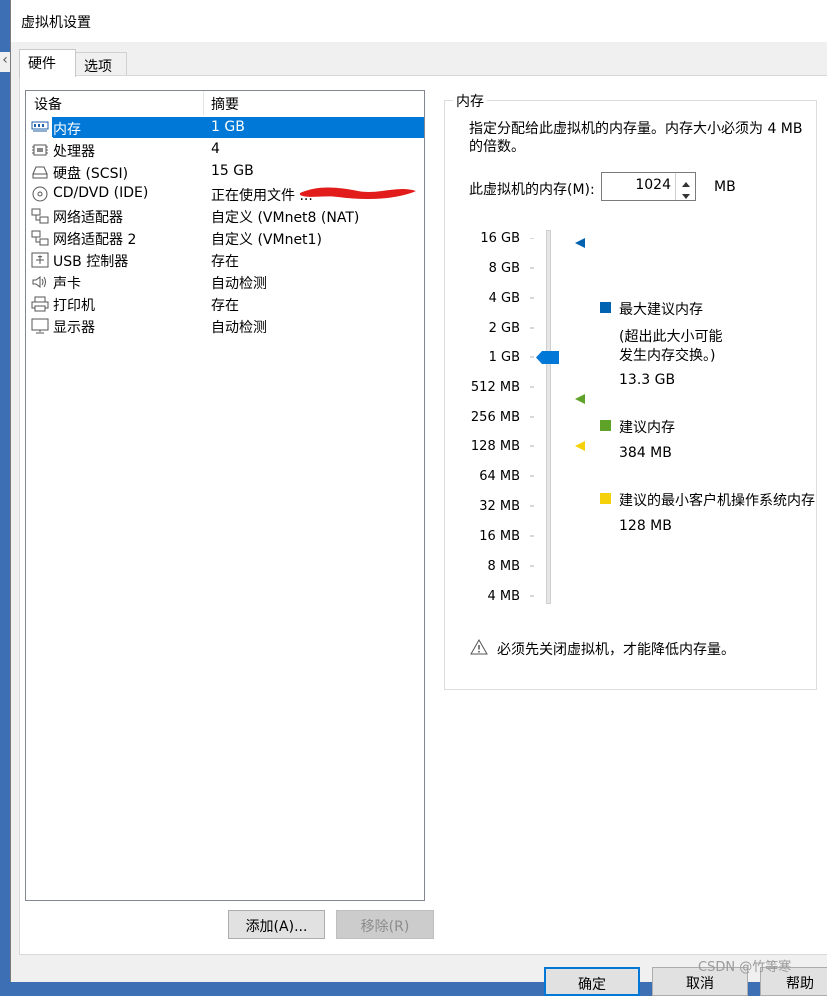 This screenshot has width=827, height=996. I want to click on device-summary: 自定义 (VMnet1), so click(266, 240).